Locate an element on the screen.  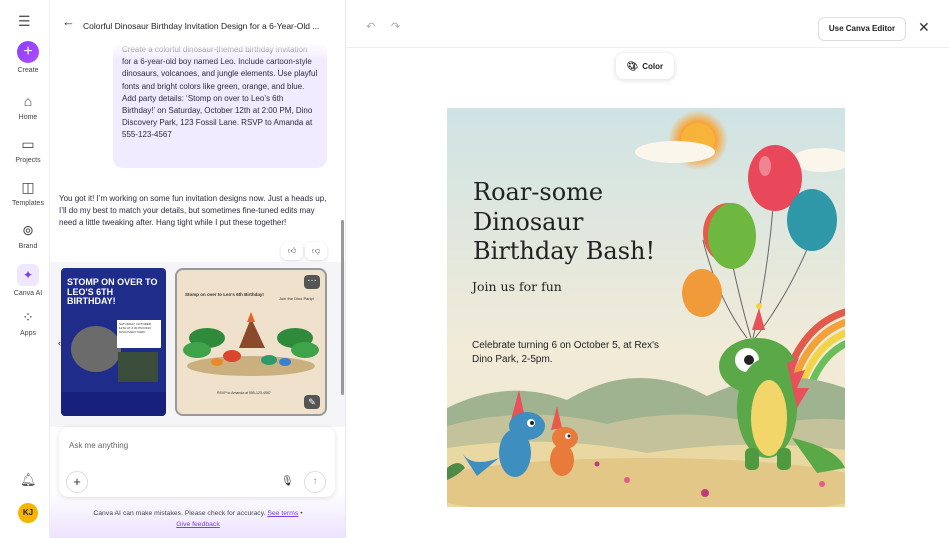
composer-input: Ask me anything is located at coordinates (98, 445).